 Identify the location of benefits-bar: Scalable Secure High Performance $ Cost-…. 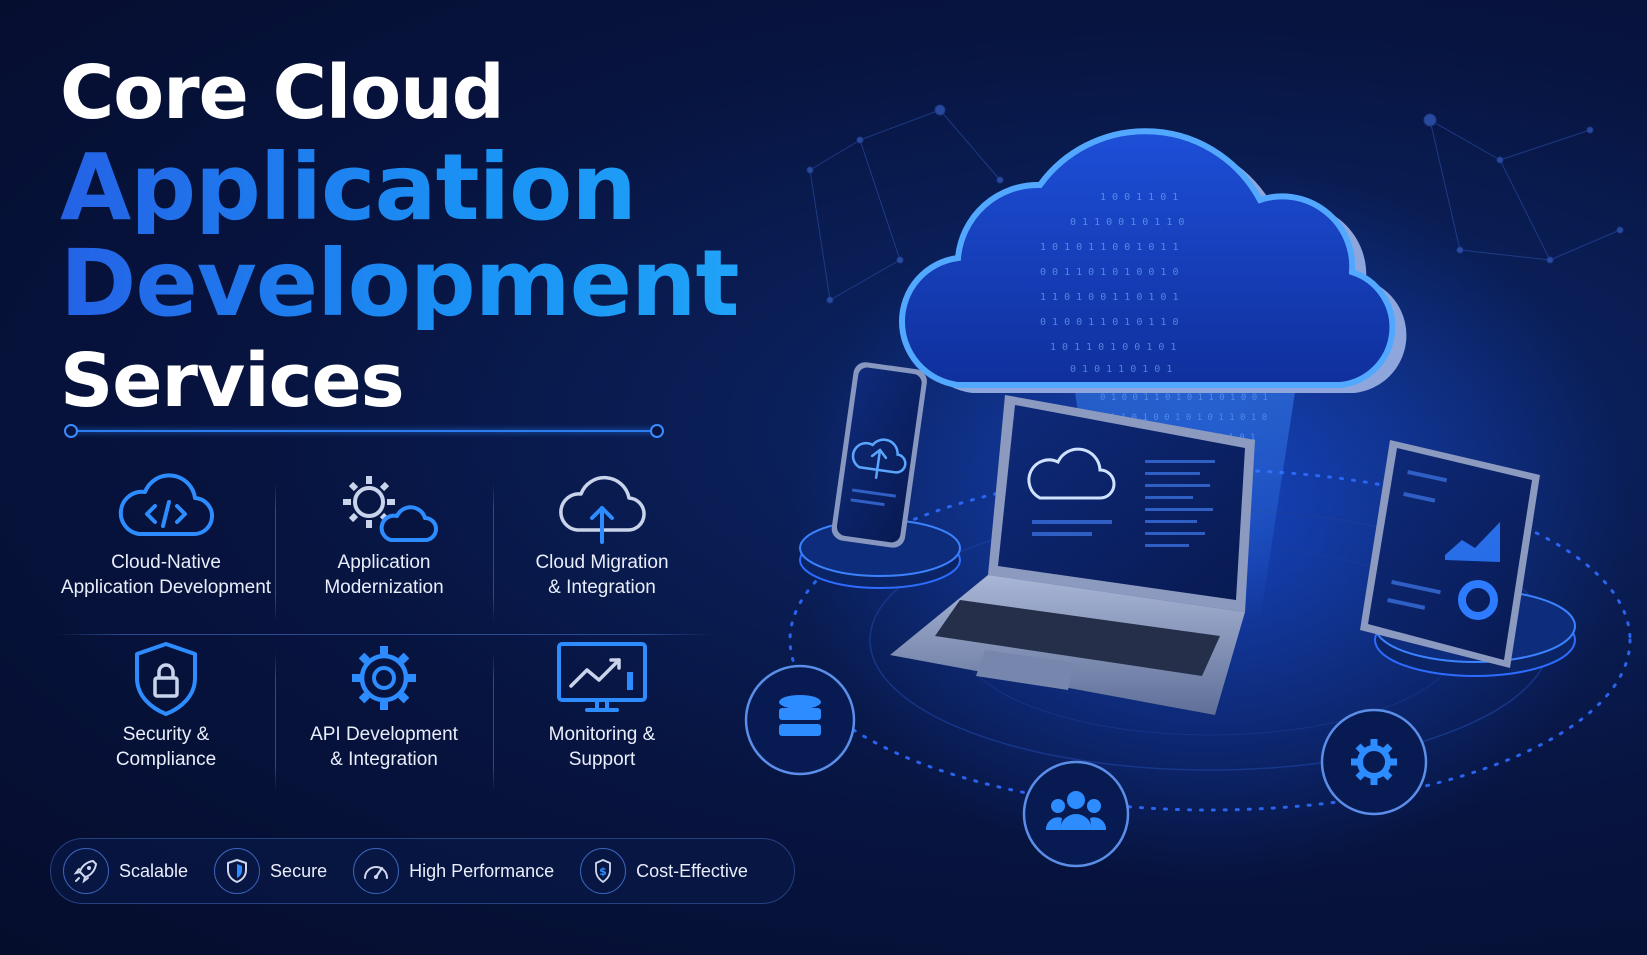
(422, 871).